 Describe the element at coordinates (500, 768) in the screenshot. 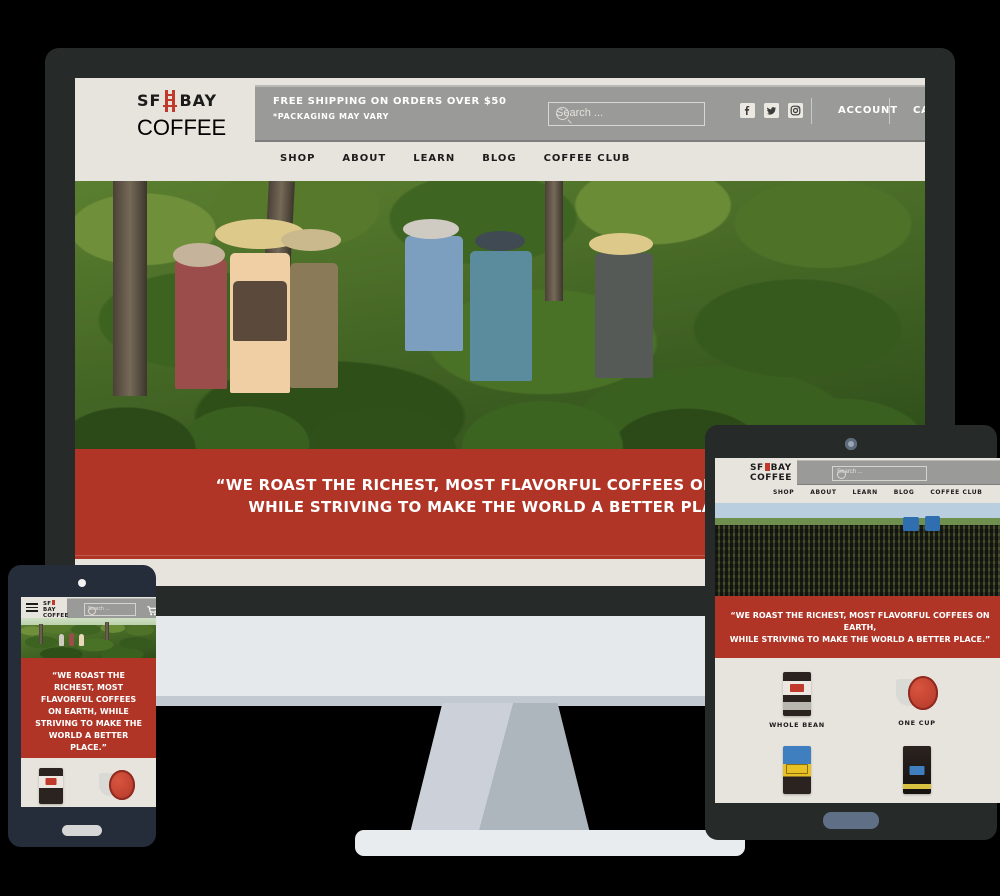

I see `monitor-stand` at that location.